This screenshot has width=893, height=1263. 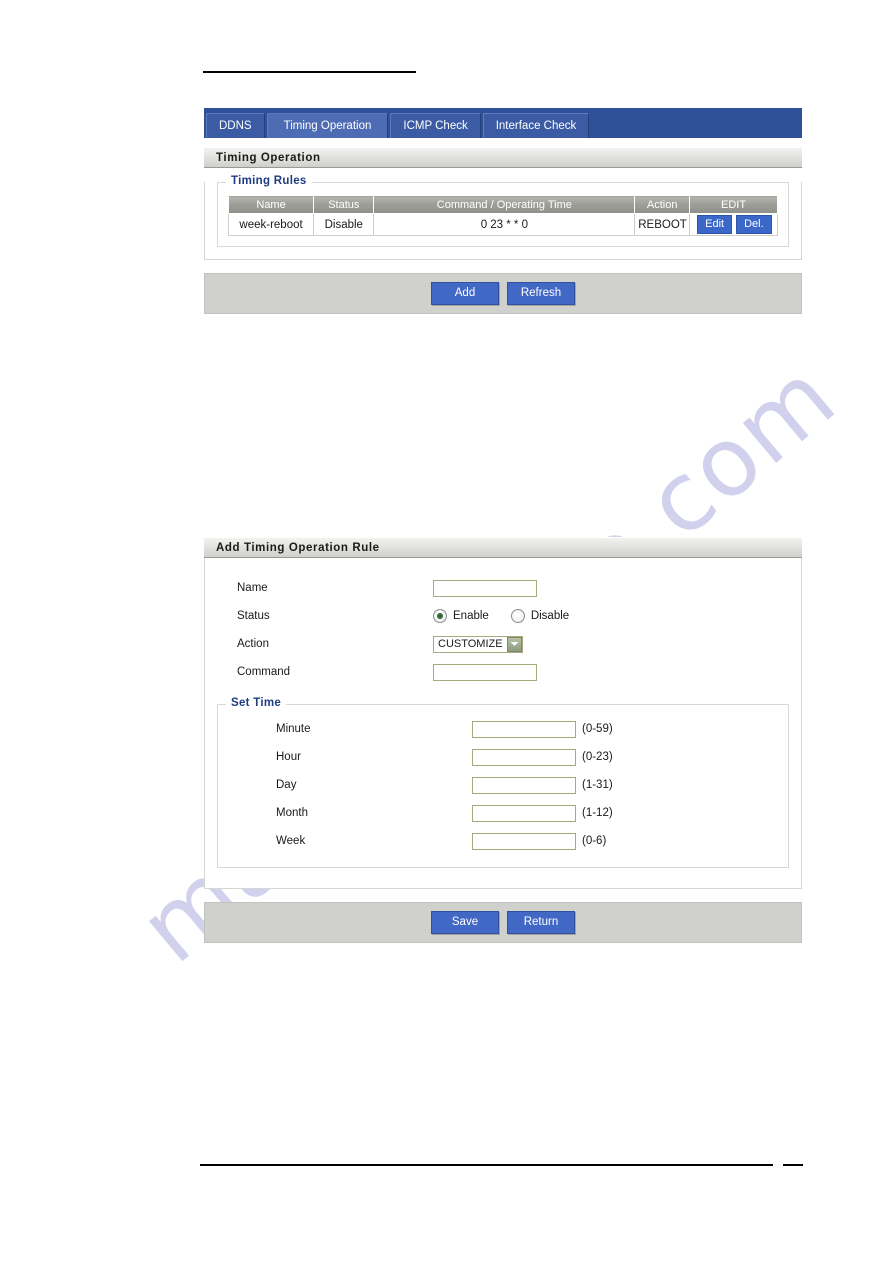 I want to click on field-row-day: Day (1-31), so click(x=503, y=785).